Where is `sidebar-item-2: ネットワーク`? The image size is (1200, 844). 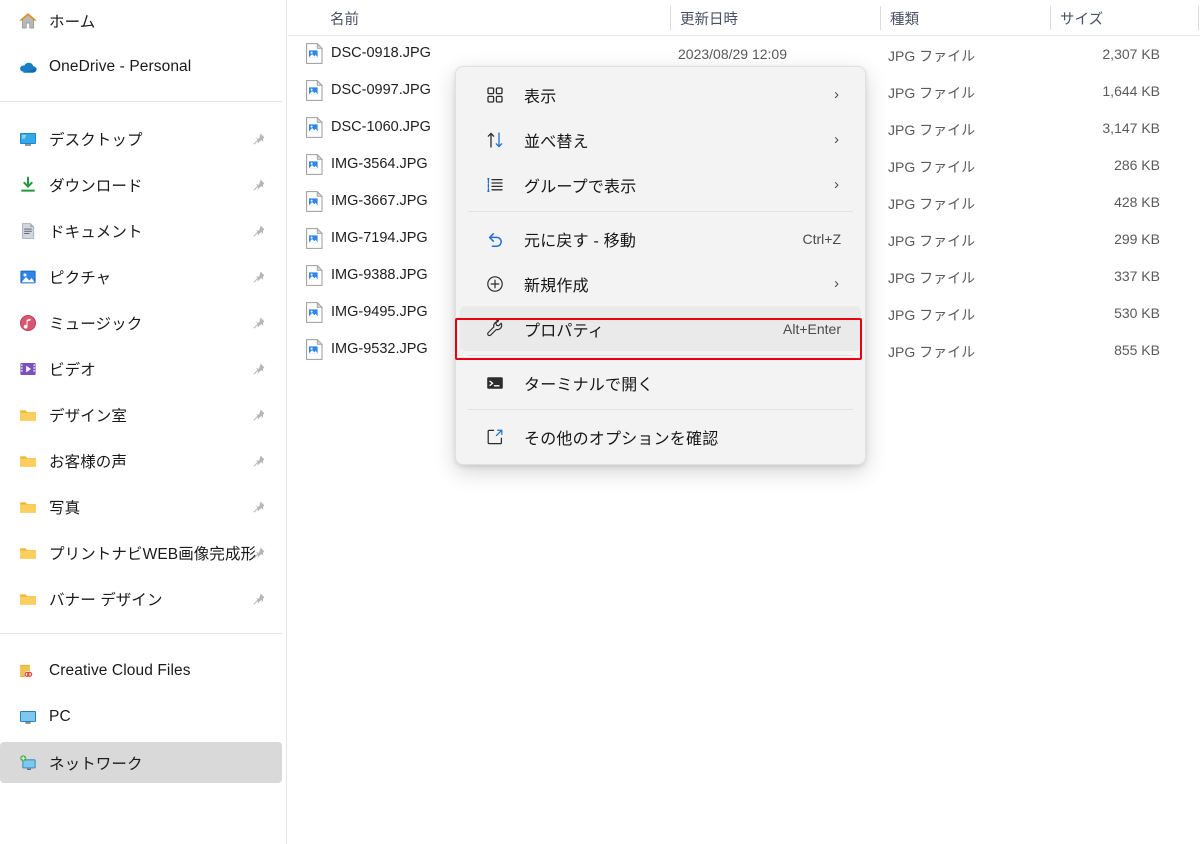
sidebar-item-2: ネットワーク is located at coordinates (141, 762).